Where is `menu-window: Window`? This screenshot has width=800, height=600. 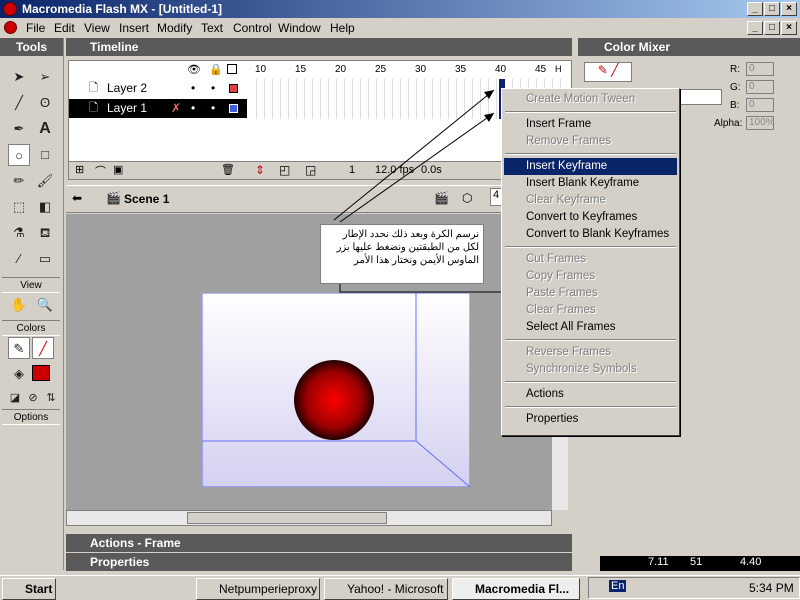 menu-window: Window is located at coordinates (299, 28).